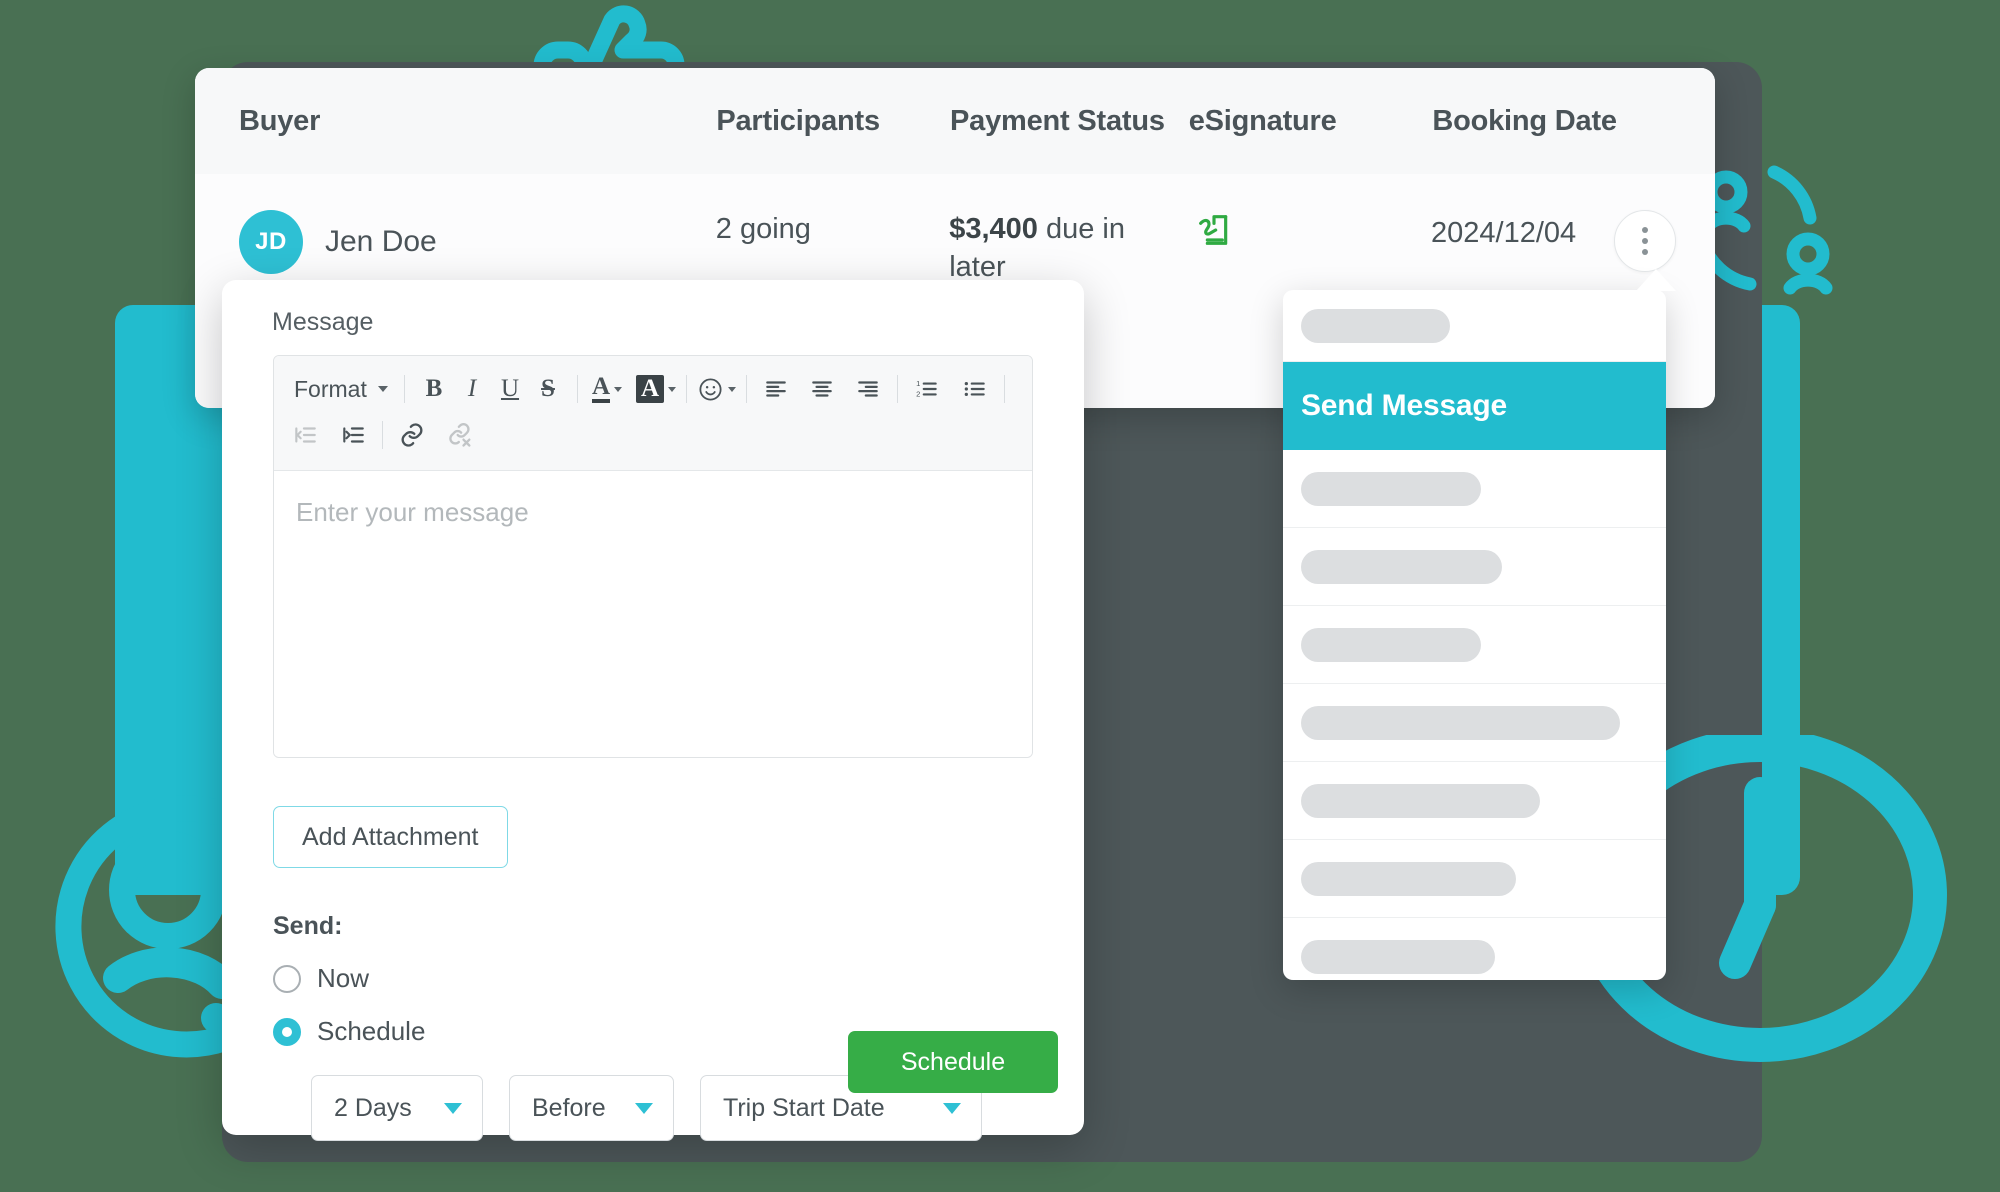 This screenshot has width=2000, height=1192. What do you see at coordinates (1262, 120) in the screenshot?
I see `column-header-esignature: eSignature` at bounding box center [1262, 120].